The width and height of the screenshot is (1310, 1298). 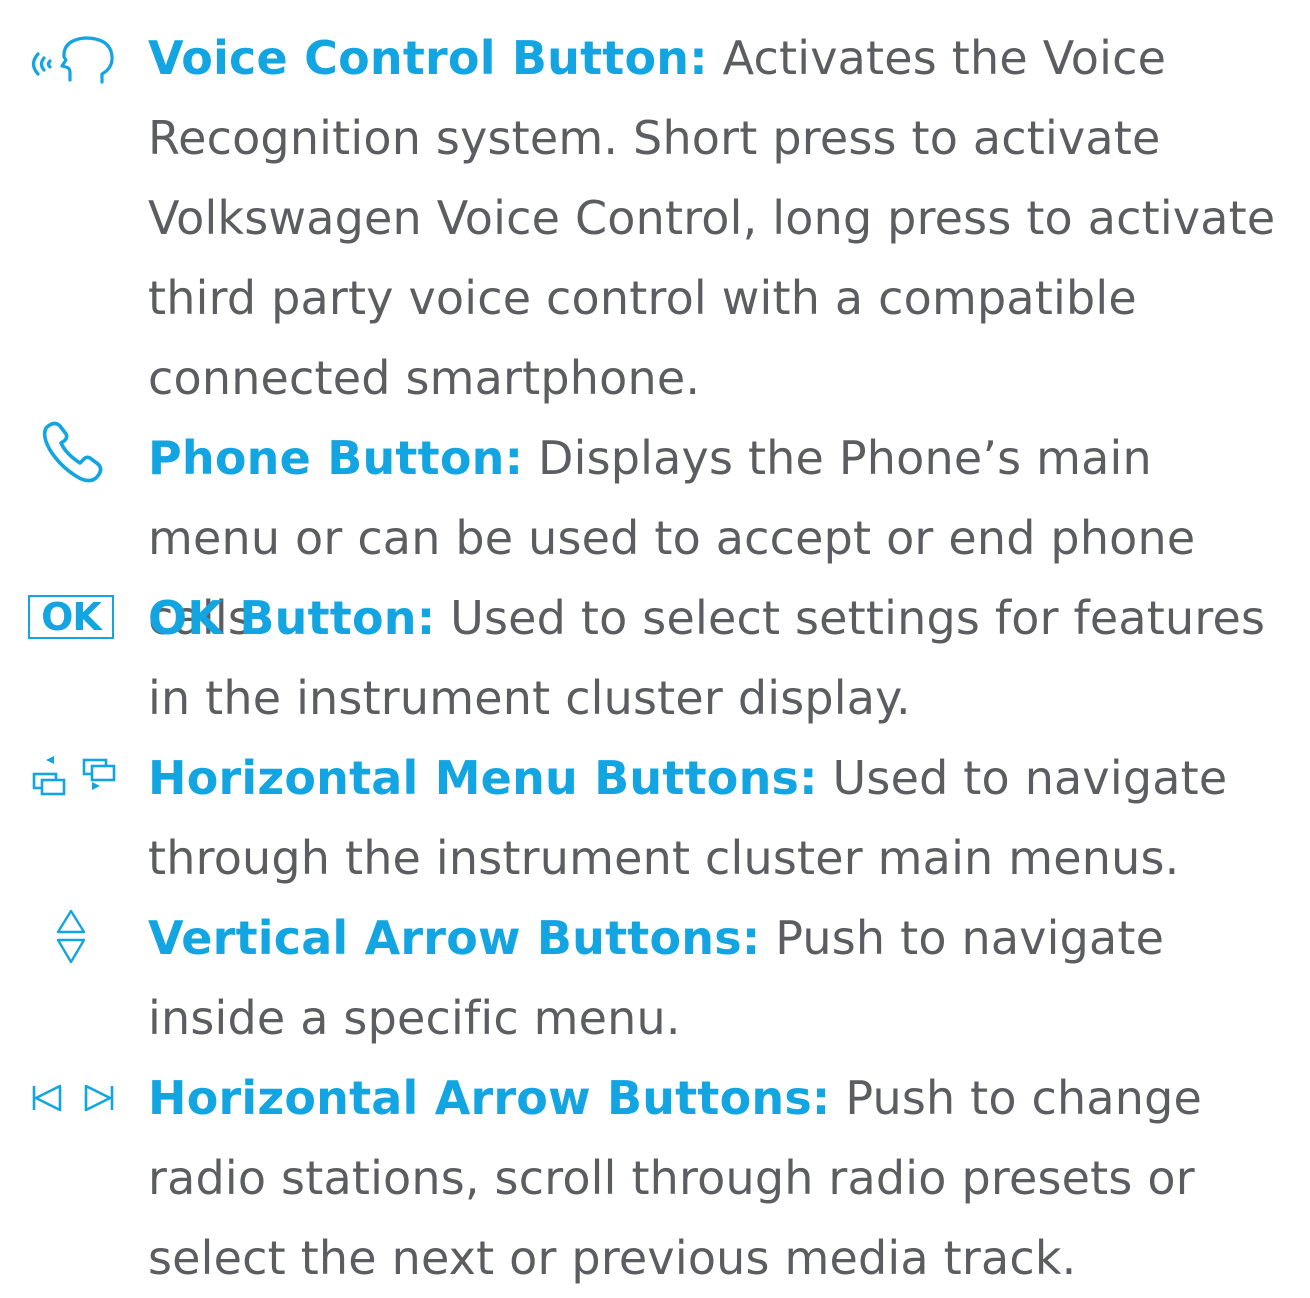 What do you see at coordinates (489, 1098) in the screenshot?
I see `entry-term: Horizontal Arrow Buttons:` at bounding box center [489, 1098].